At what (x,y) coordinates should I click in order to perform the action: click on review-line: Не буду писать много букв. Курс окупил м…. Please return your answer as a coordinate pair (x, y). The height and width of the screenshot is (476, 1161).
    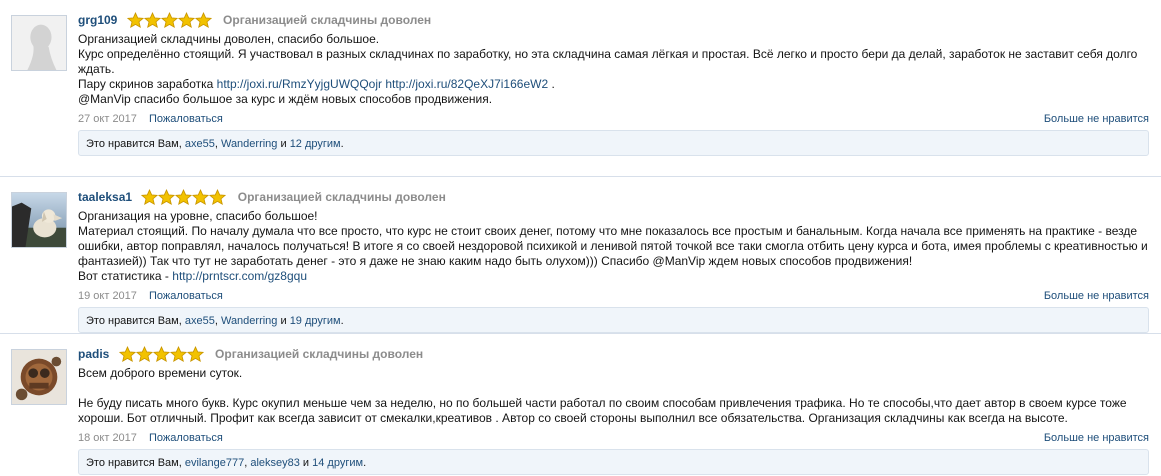
    Looking at the image, I should click on (602, 410).